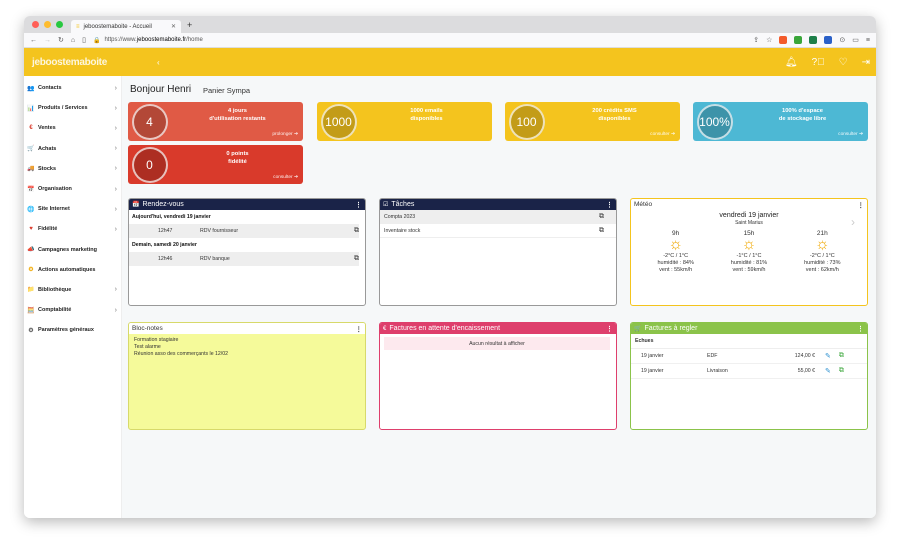 The width and height of the screenshot is (900, 550). Describe the element at coordinates (818, 62) in the screenshot. I see `help-icon: ?⃝` at that location.